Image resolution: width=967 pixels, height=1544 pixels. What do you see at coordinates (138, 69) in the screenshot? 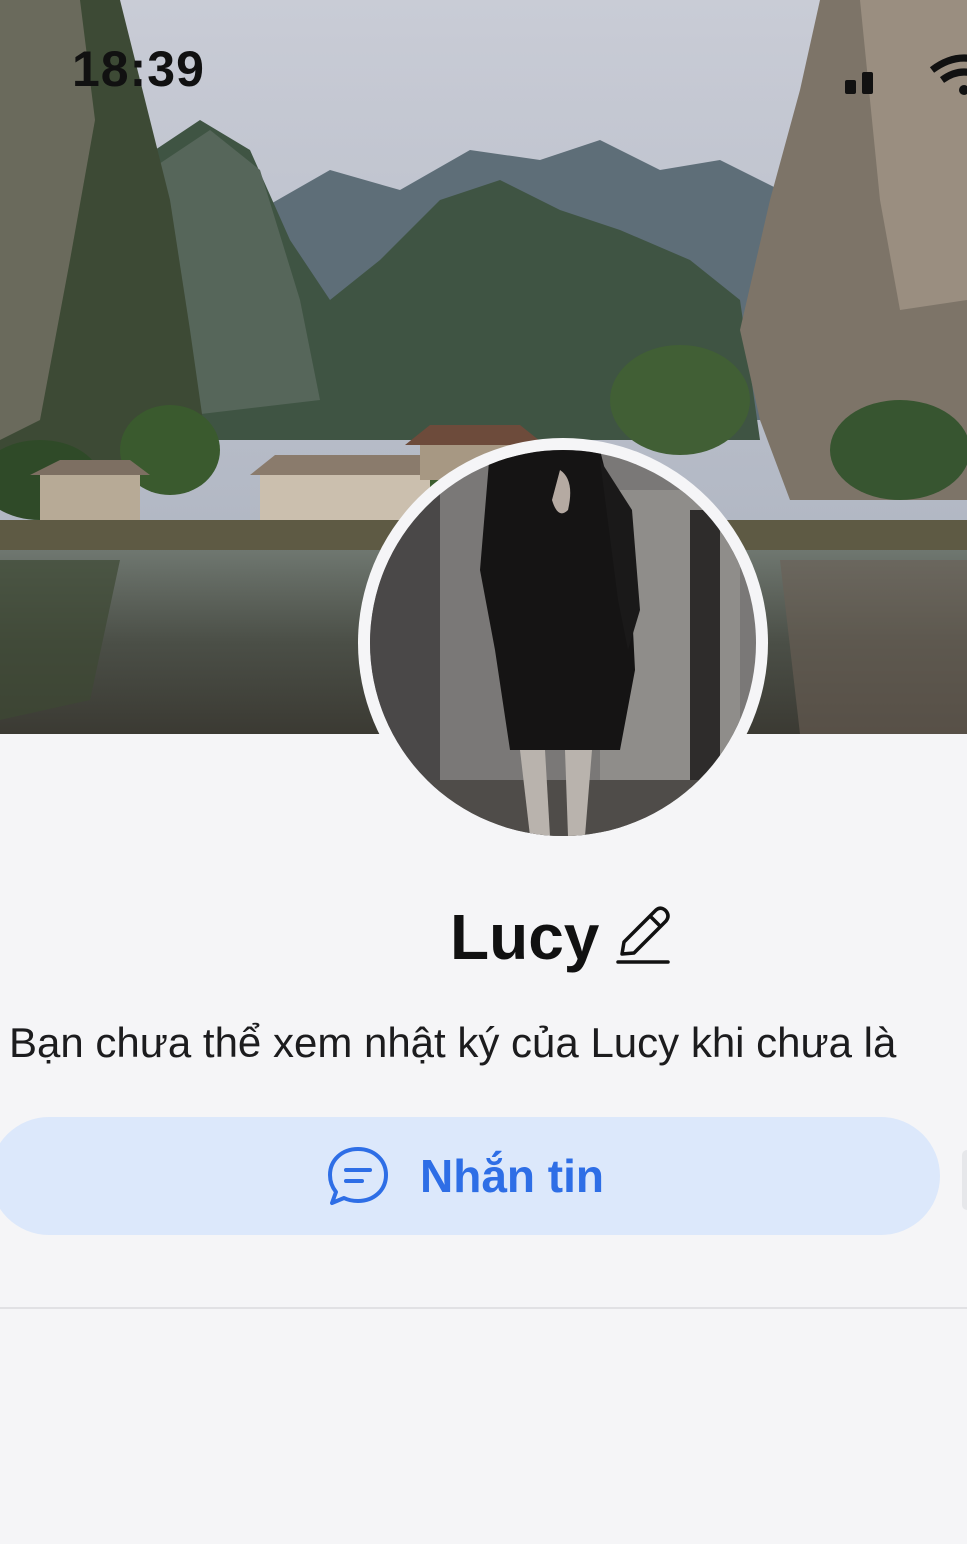
I see `status-time: 18:39` at bounding box center [138, 69].